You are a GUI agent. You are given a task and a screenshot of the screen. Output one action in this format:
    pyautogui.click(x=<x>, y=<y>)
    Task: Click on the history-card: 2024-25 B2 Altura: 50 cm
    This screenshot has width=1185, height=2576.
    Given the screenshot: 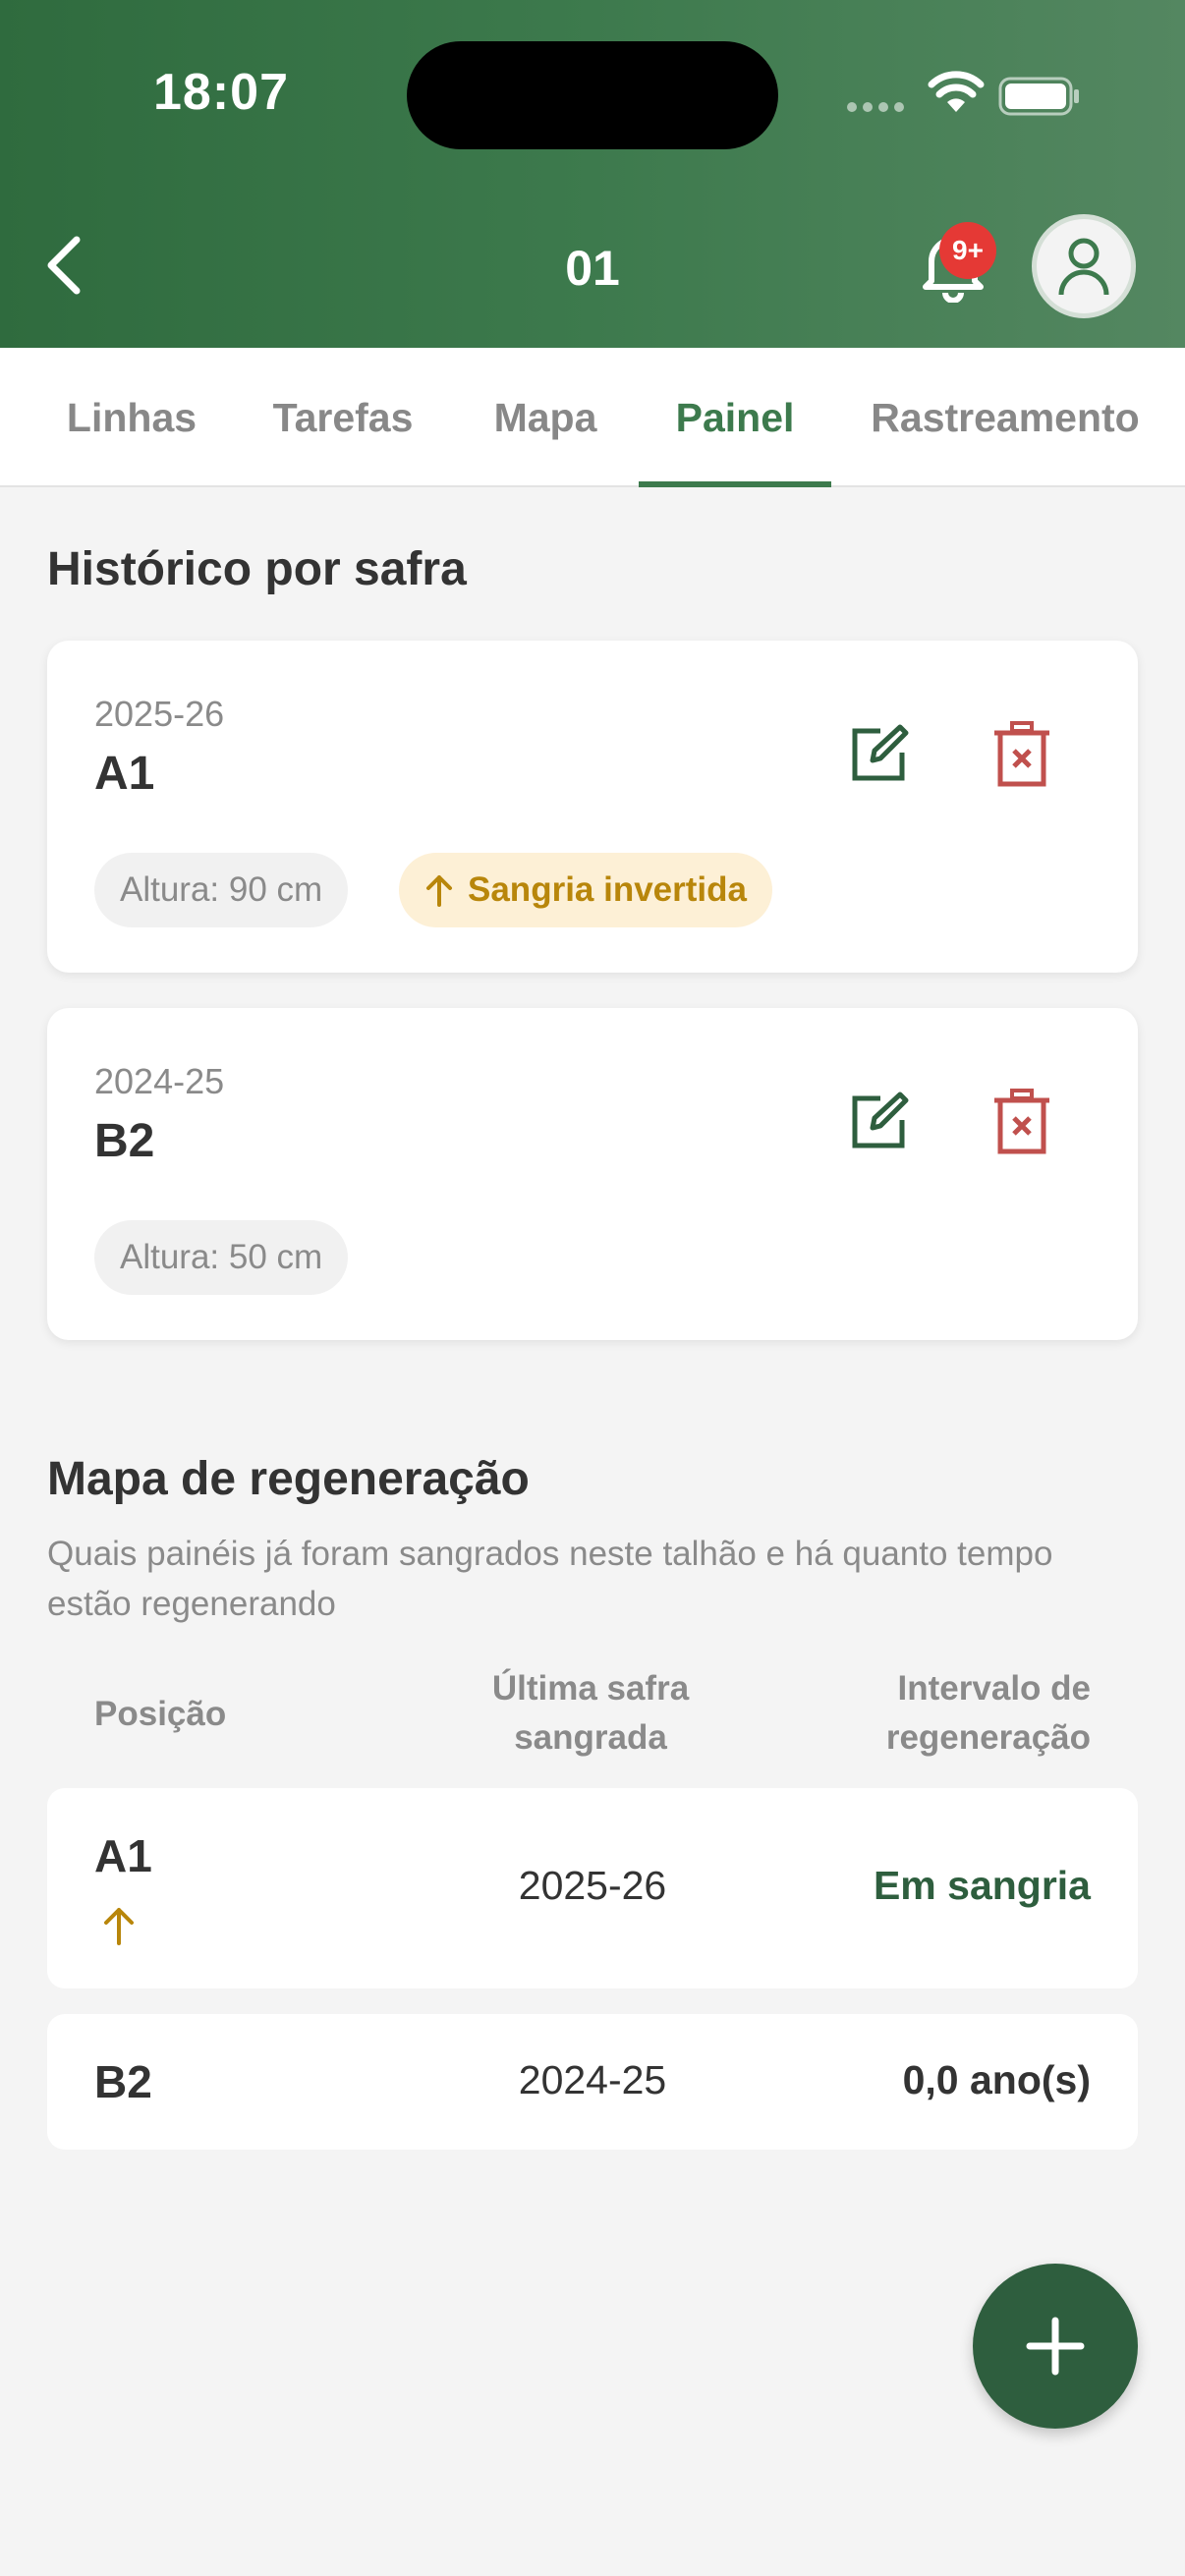 What is the action you would take?
    pyautogui.click(x=592, y=1174)
    